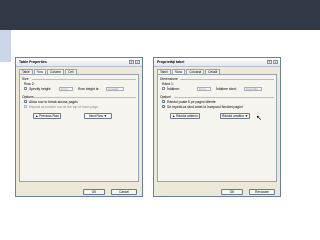  I want to click on row-number-label: Row 2:, so click(29, 84).